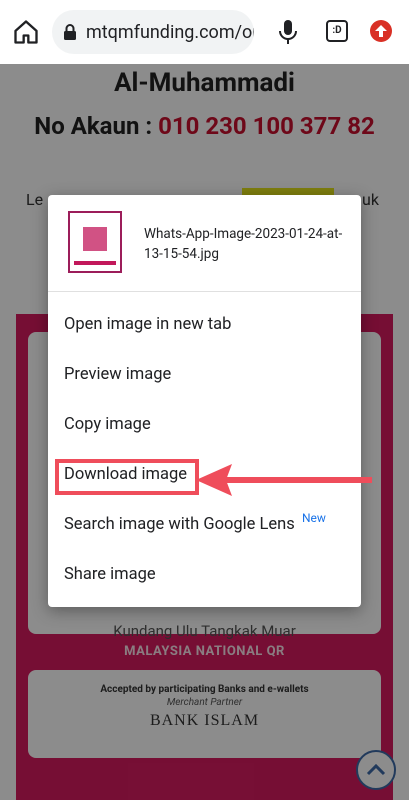 This screenshot has width=409, height=800. I want to click on browser-toolbar: mtqmfunding.com/or :D, so click(204, 32).